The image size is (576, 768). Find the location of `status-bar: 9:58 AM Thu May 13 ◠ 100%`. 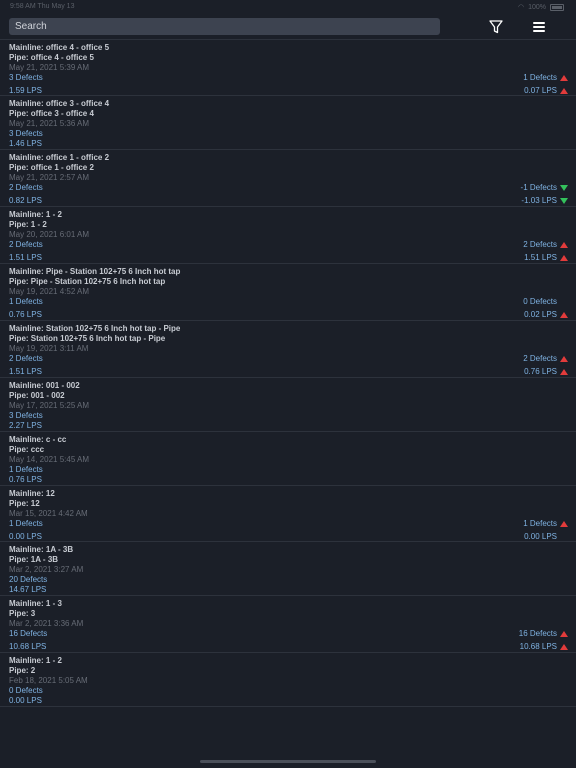

status-bar: 9:58 AM Thu May 13 ◠ 100% is located at coordinates (288, 6).